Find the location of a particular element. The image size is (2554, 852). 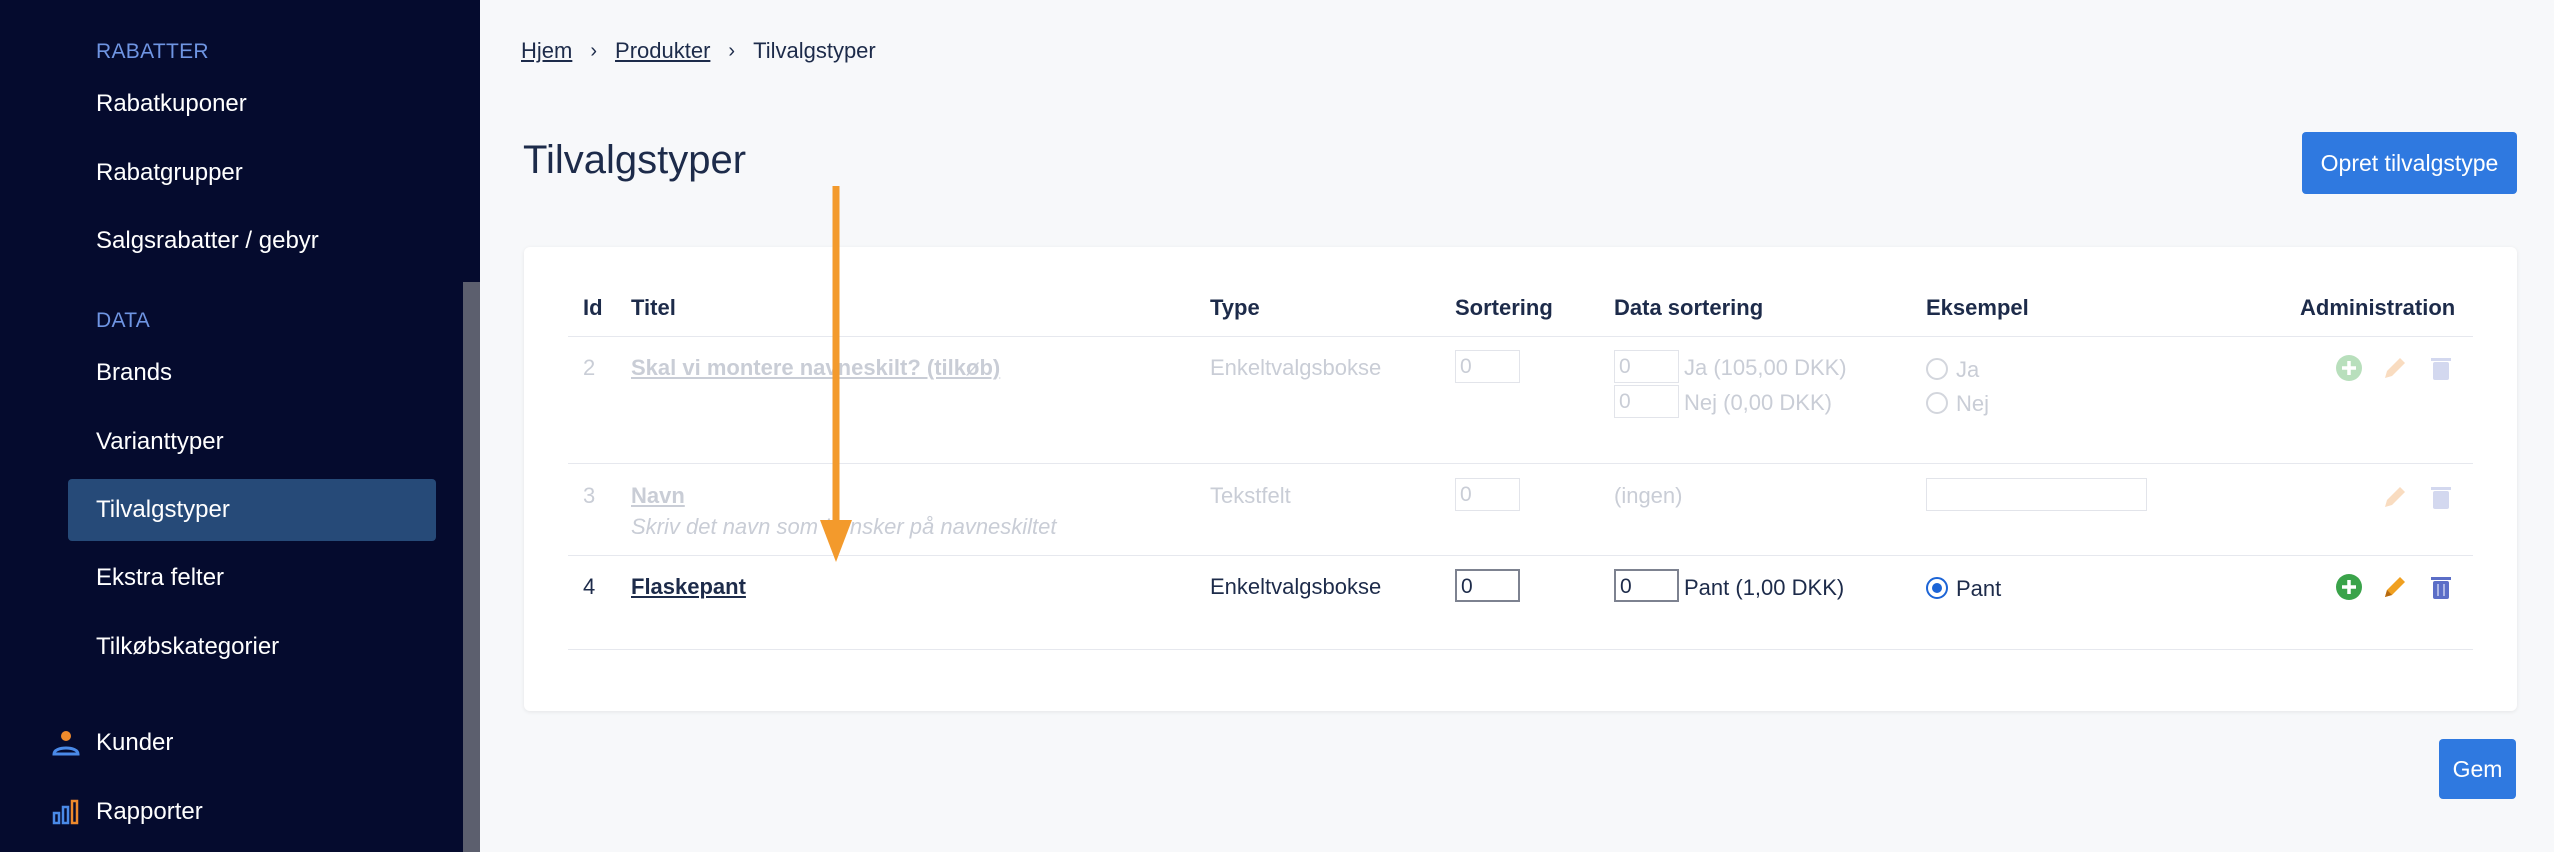

sidebar-item-label: Rapporter is located at coordinates (149, 811).